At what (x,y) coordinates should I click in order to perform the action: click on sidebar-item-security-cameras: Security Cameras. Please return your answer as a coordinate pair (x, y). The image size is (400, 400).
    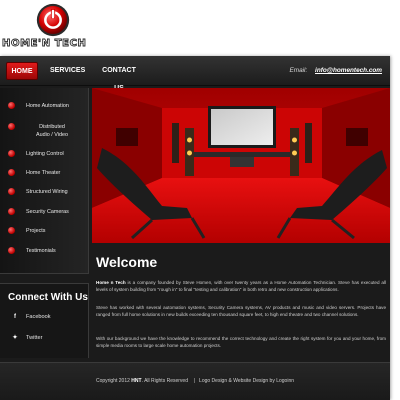
    Looking at the image, I should click on (44, 213).